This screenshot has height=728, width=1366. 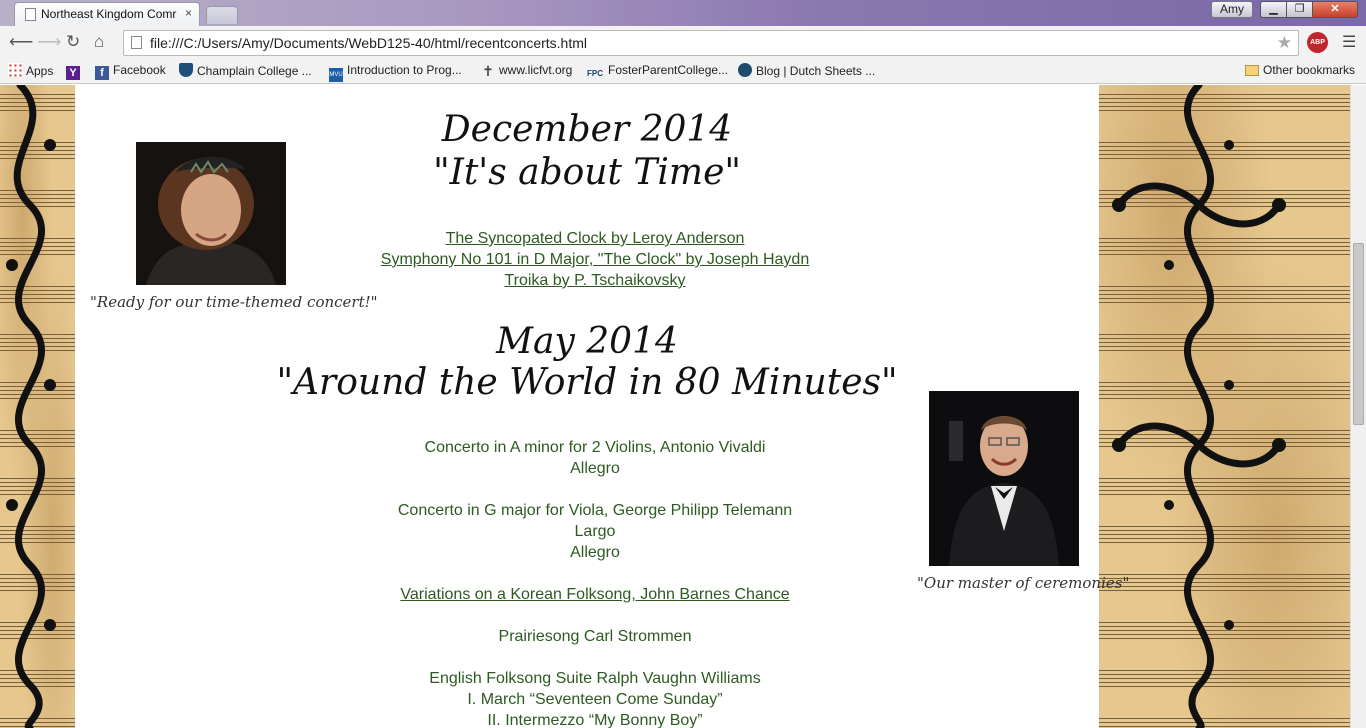 I want to click on bookmark-facebook: f Facebook, so click(x=130, y=72).